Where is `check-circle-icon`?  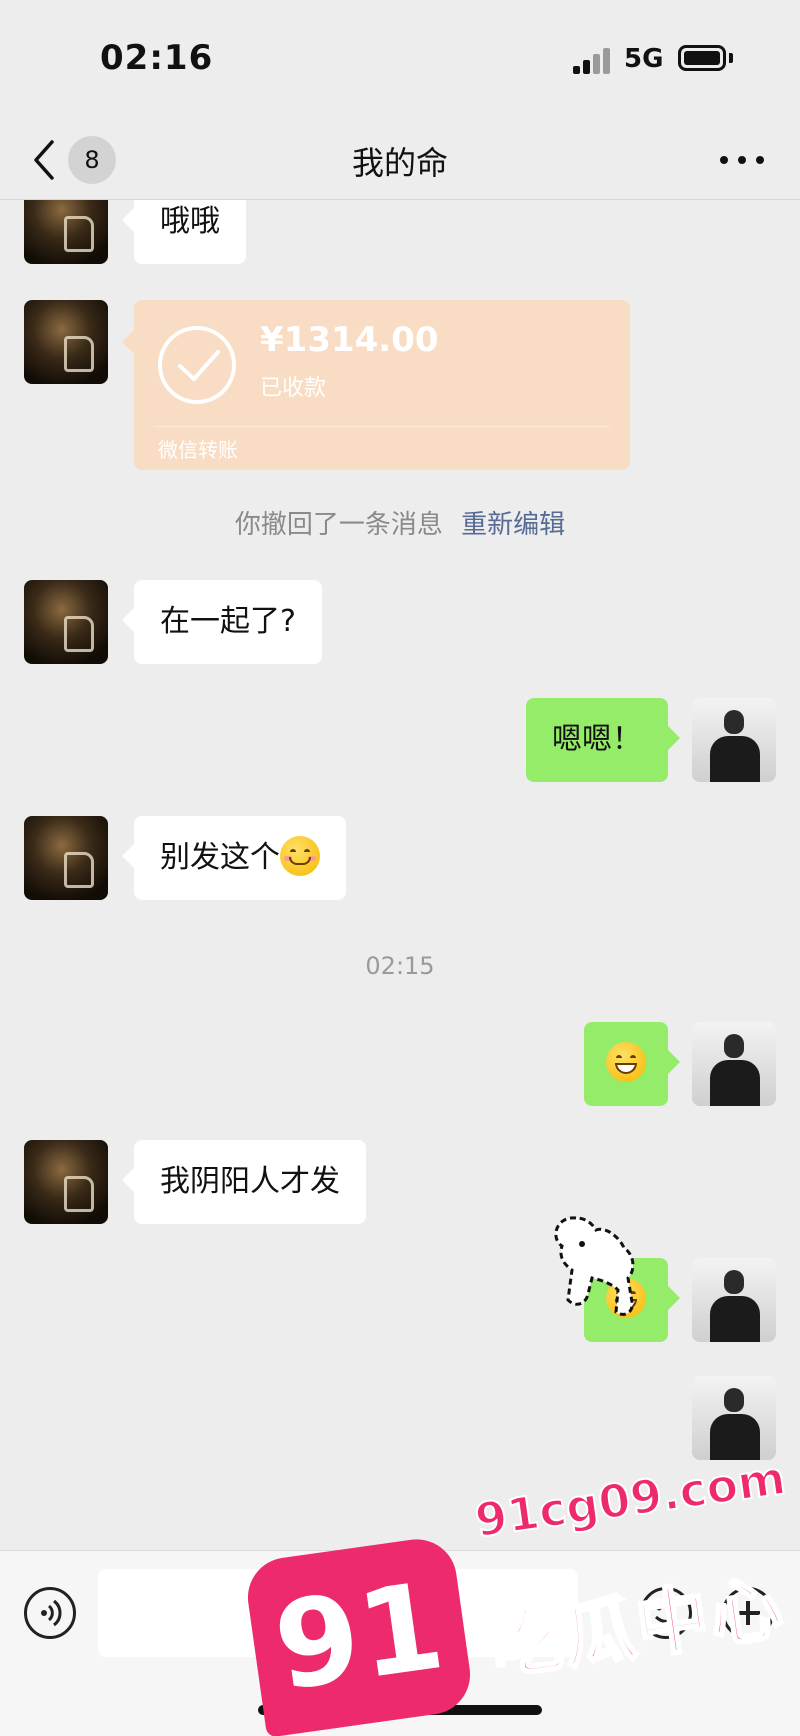
check-circle-icon is located at coordinates (197, 365).